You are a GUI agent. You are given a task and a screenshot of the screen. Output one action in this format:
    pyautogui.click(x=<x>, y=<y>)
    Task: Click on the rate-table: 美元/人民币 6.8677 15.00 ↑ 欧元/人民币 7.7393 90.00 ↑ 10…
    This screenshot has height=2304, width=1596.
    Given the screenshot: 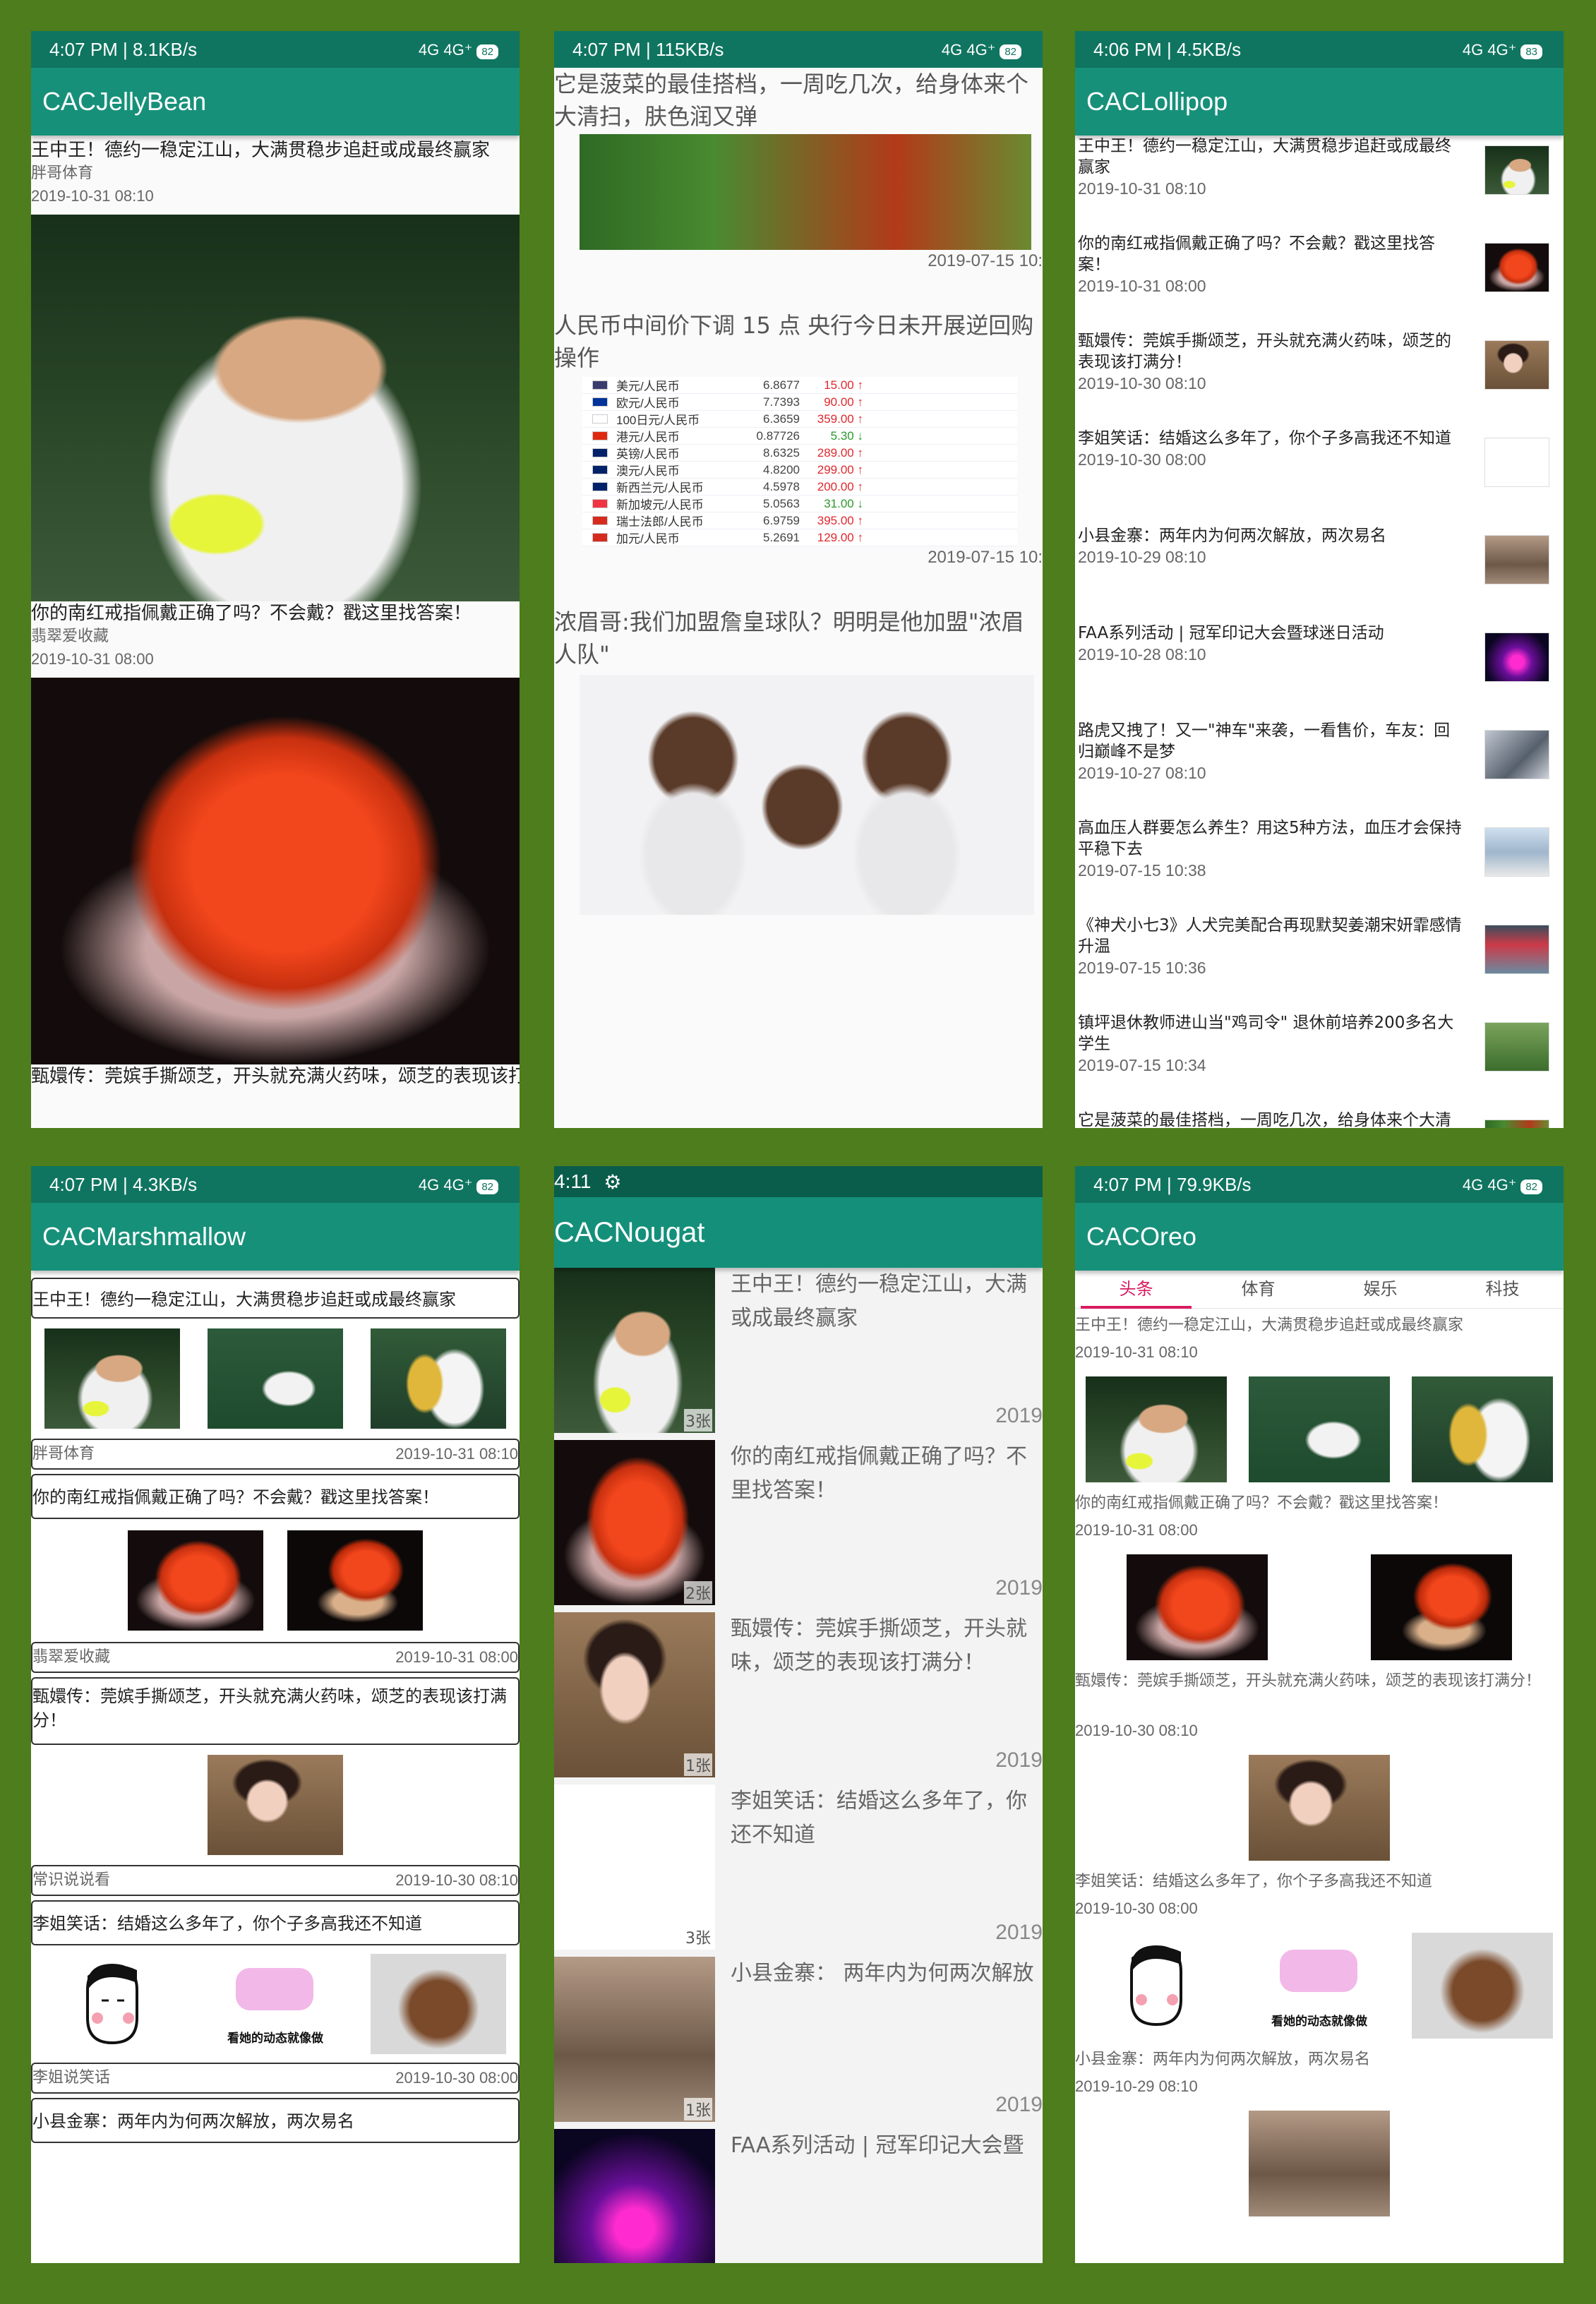 What is the action you would take?
    pyautogui.click(x=799, y=462)
    